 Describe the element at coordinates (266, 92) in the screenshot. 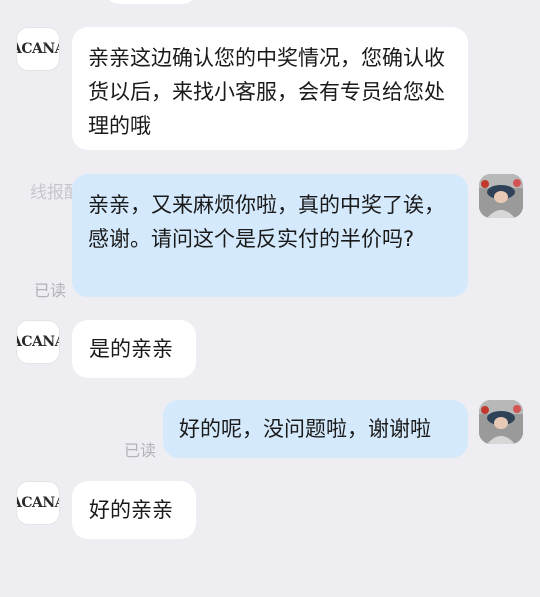

I see `message-text: 亲亲这边确认您的中奖情况，您确认收货以后，来找小客服，会有专员给您处理的哦` at that location.